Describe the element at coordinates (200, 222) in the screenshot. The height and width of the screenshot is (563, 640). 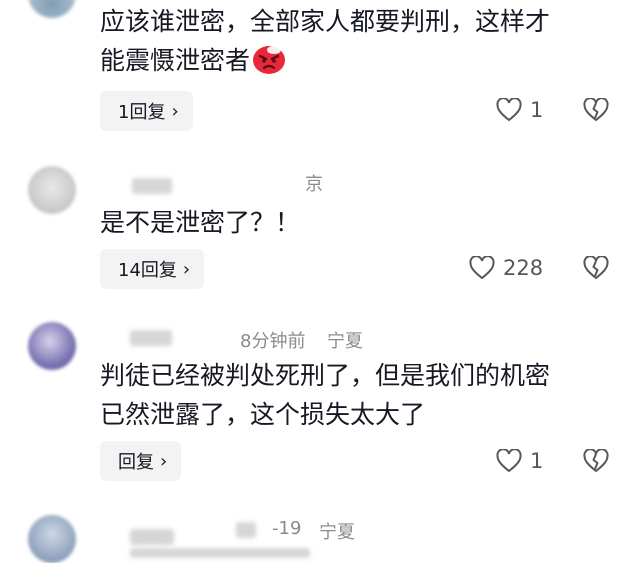
I see `comment-text: 是不是泄密了？！` at that location.